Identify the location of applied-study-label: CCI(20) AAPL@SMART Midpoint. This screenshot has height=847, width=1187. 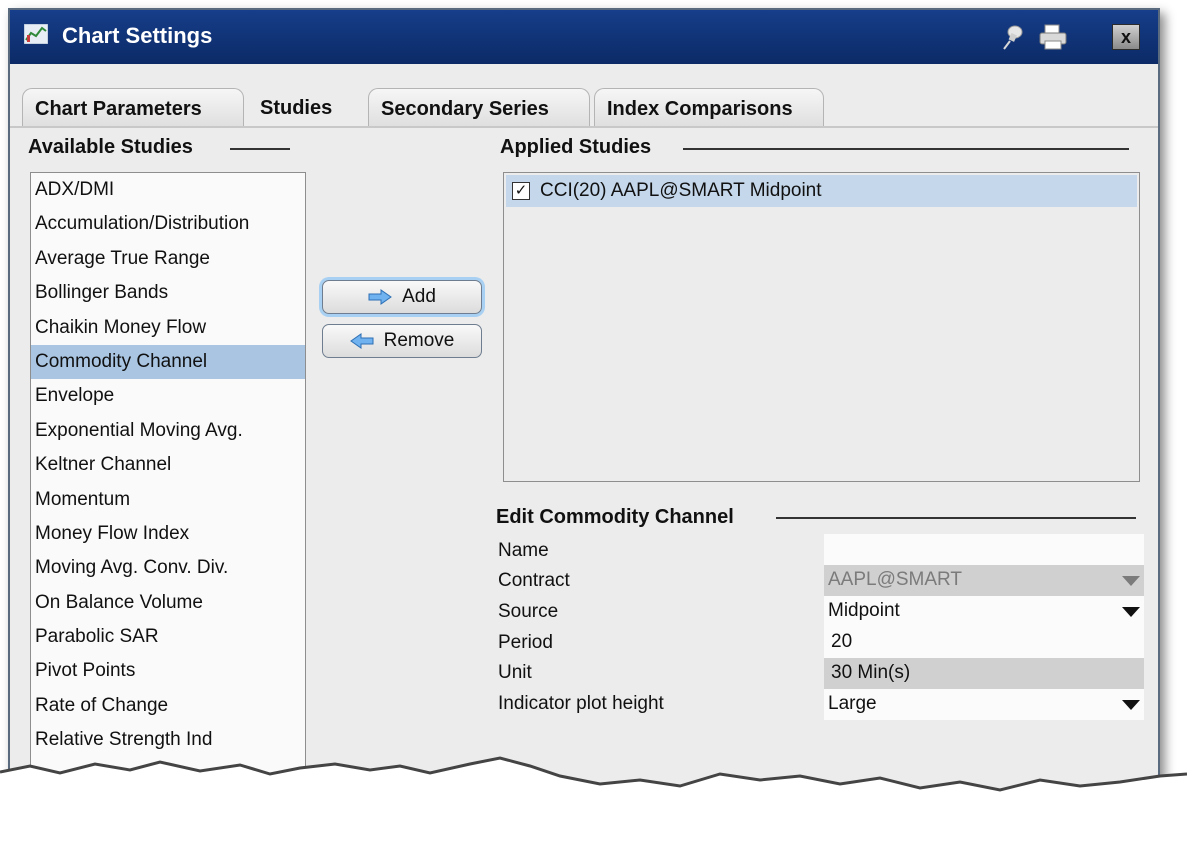
(681, 190).